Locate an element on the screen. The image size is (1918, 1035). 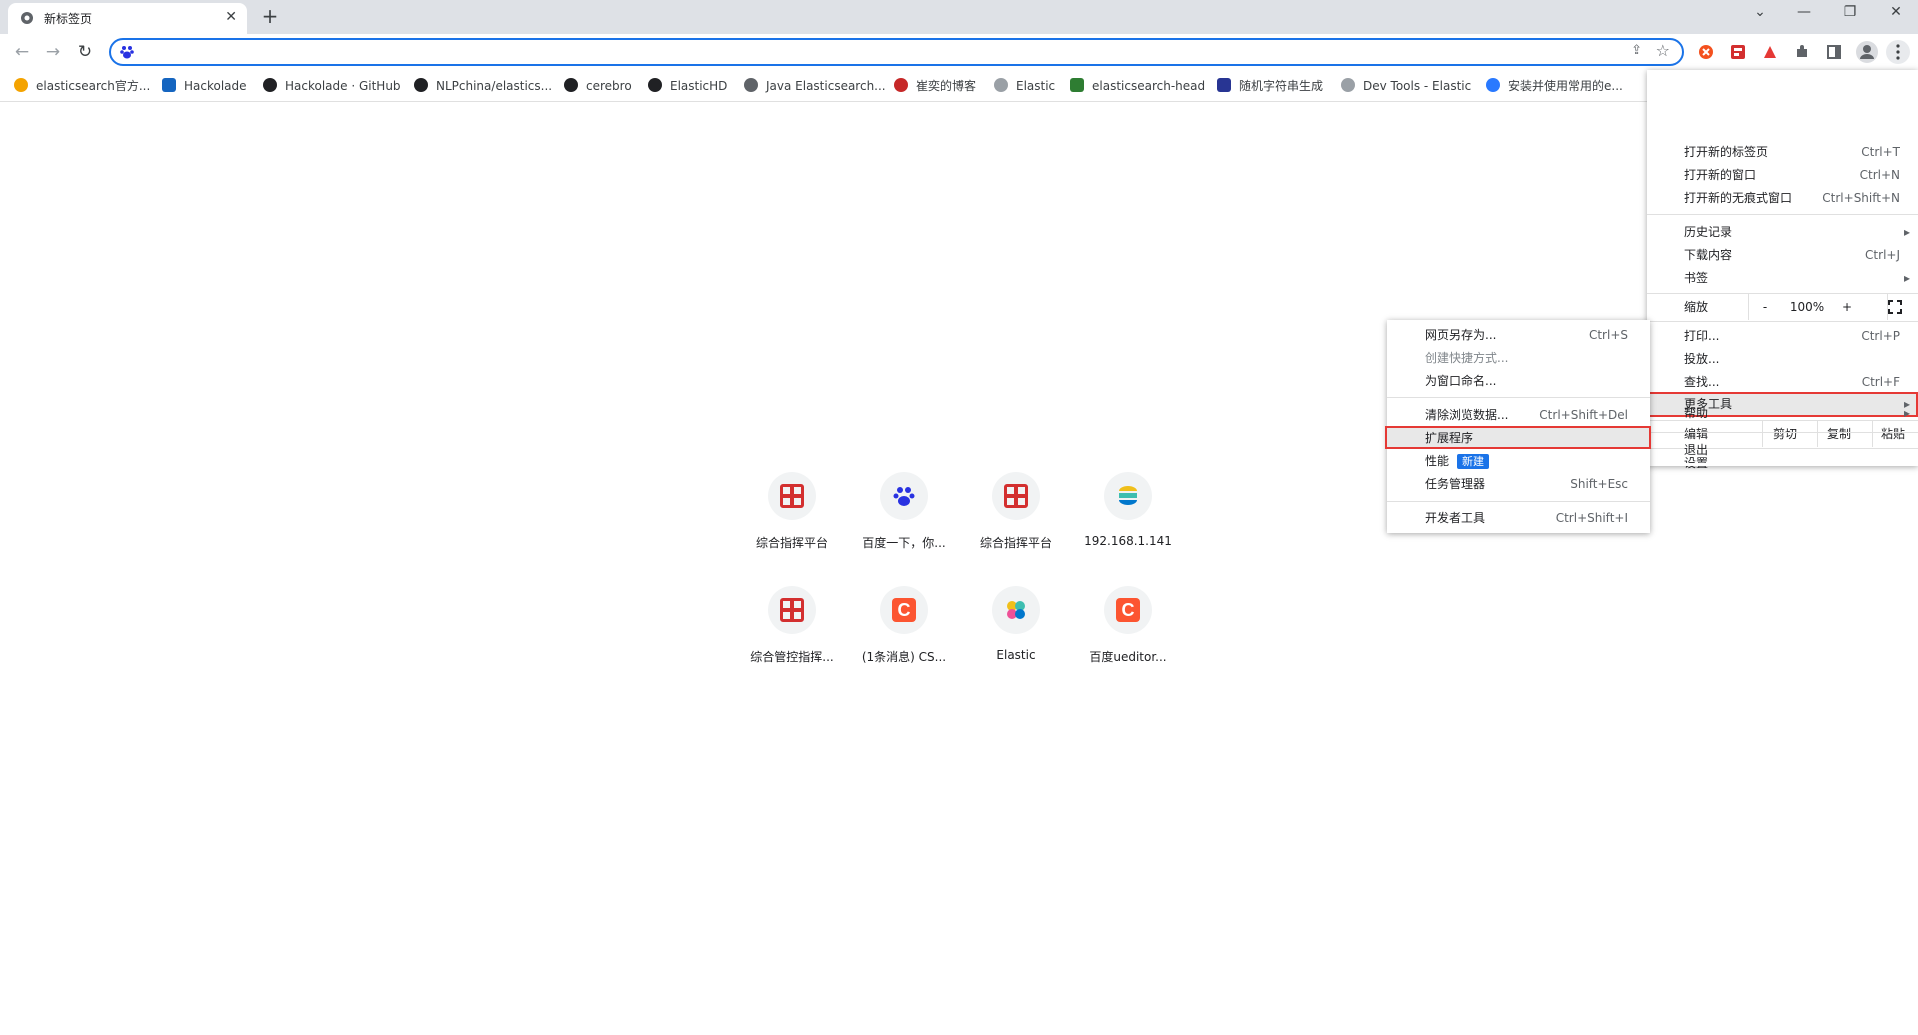
close-window-button: ✕ is located at coordinates (1896, 12).